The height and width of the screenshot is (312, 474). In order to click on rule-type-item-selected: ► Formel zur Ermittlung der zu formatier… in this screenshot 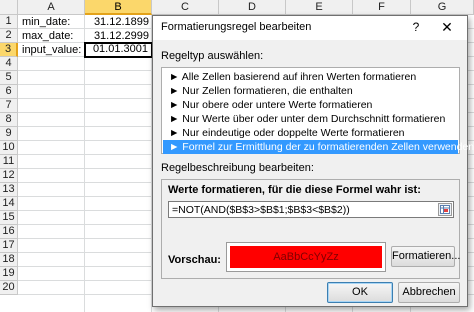, I will do `click(318, 147)`.